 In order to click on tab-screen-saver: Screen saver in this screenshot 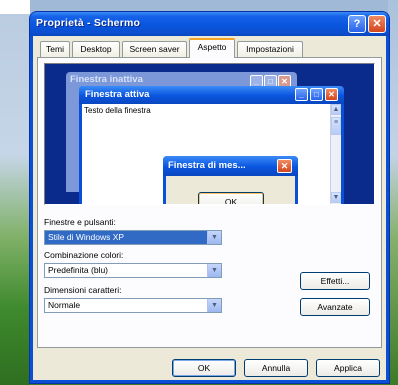, I will do `click(154, 49)`.